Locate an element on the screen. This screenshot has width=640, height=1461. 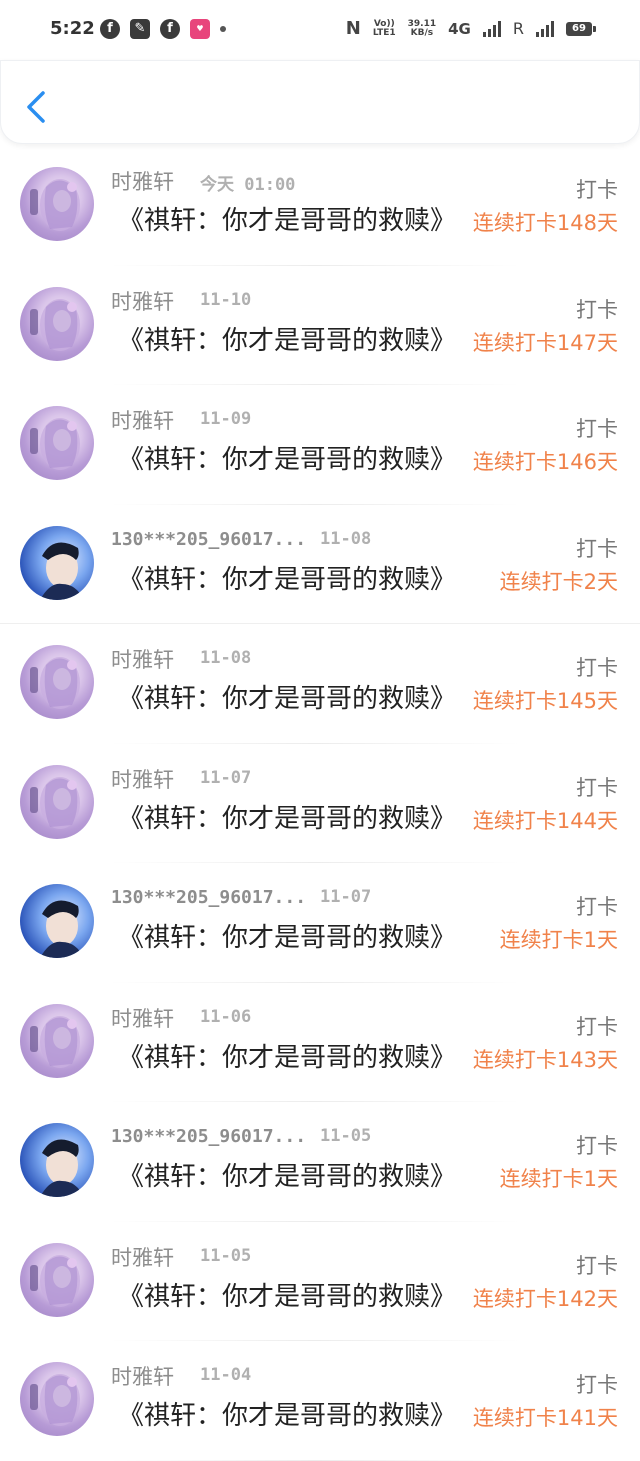
list-item: 时雅轩 11-05 《祺轩：你才是哥哥的救赎》 打卡连续打卡142天 is located at coordinates (320, 1281).